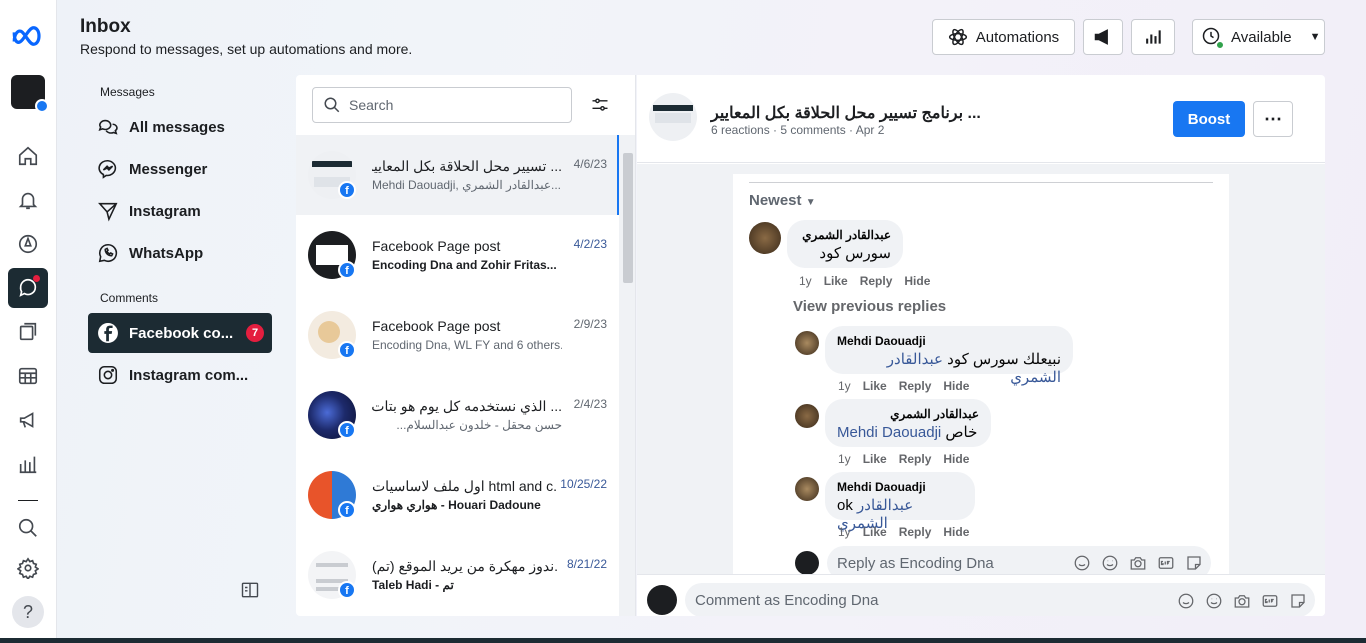  I want to click on reply-text: ok, so click(845, 505).